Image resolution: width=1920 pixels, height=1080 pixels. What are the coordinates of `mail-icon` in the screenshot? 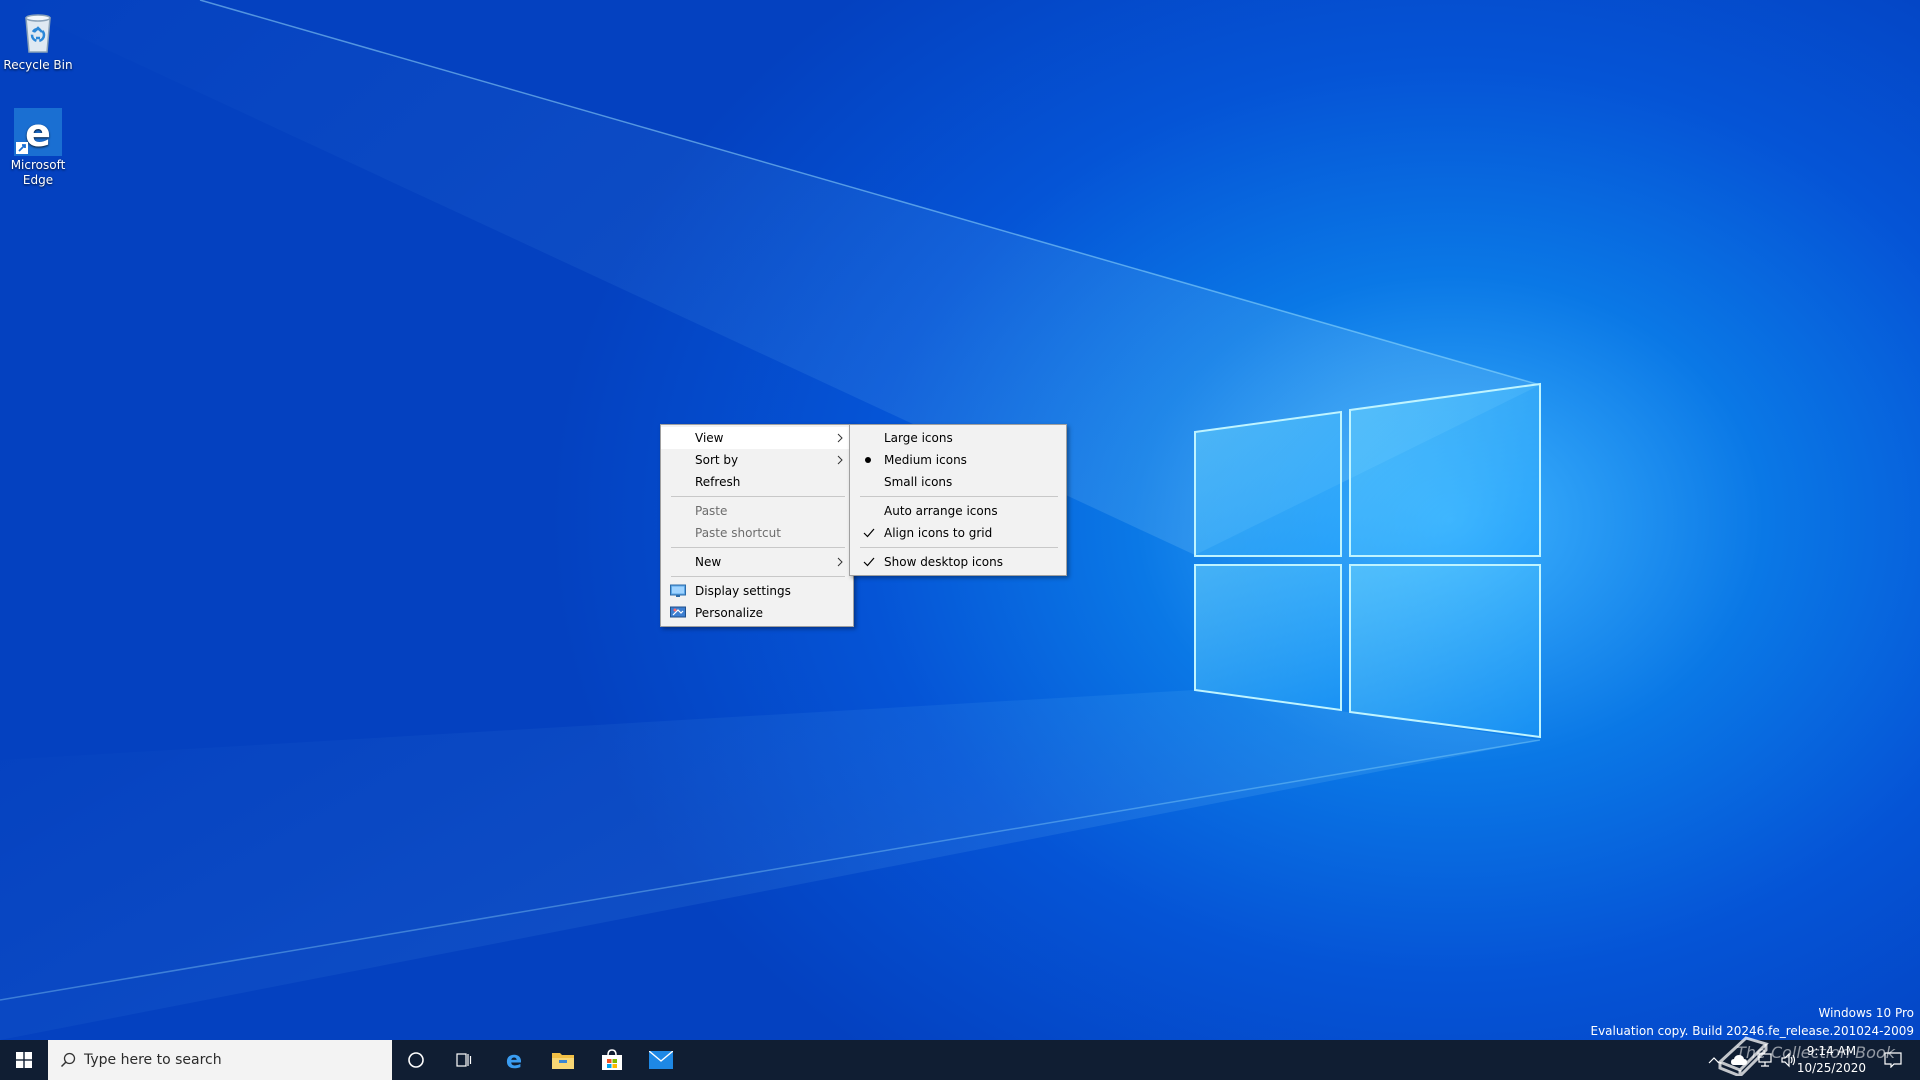 It's located at (661, 1060).